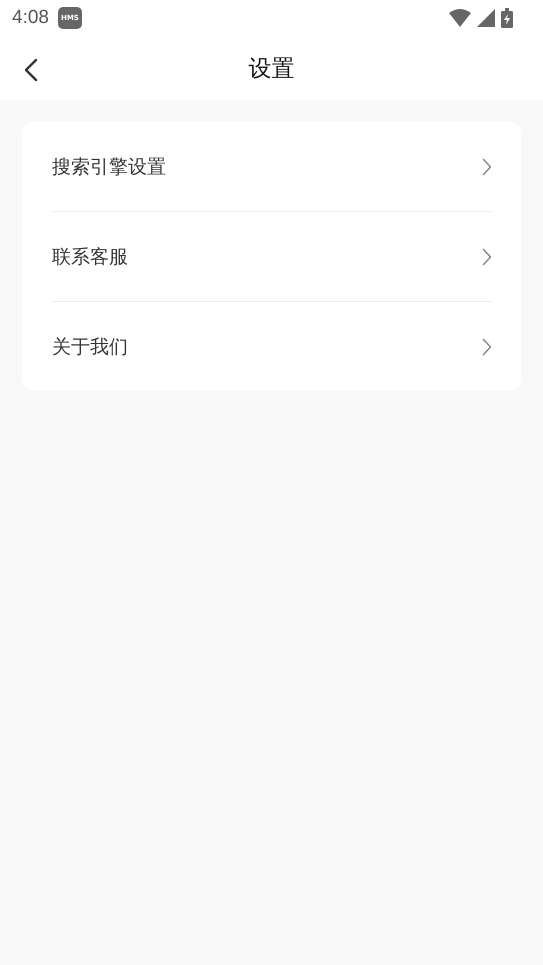 The height and width of the screenshot is (965, 543). I want to click on back-chevron-icon, so click(31, 70).